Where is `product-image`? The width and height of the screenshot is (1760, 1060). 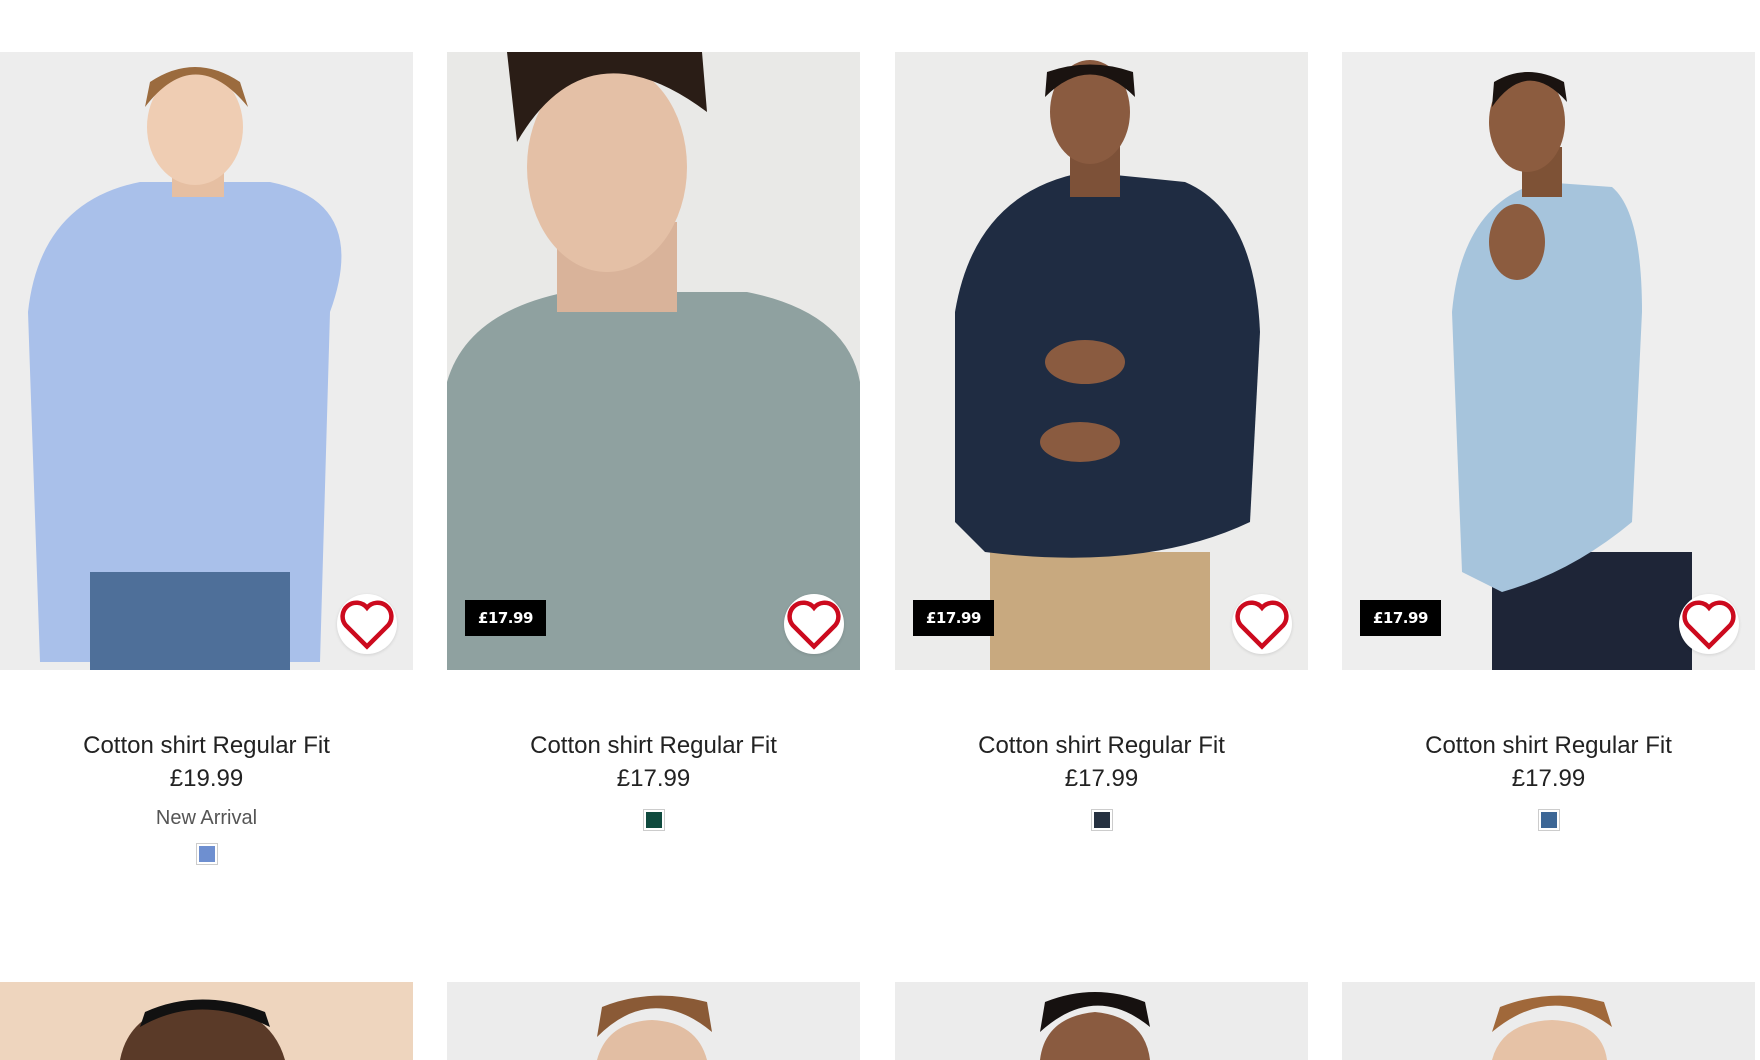 product-image is located at coordinates (206, 361).